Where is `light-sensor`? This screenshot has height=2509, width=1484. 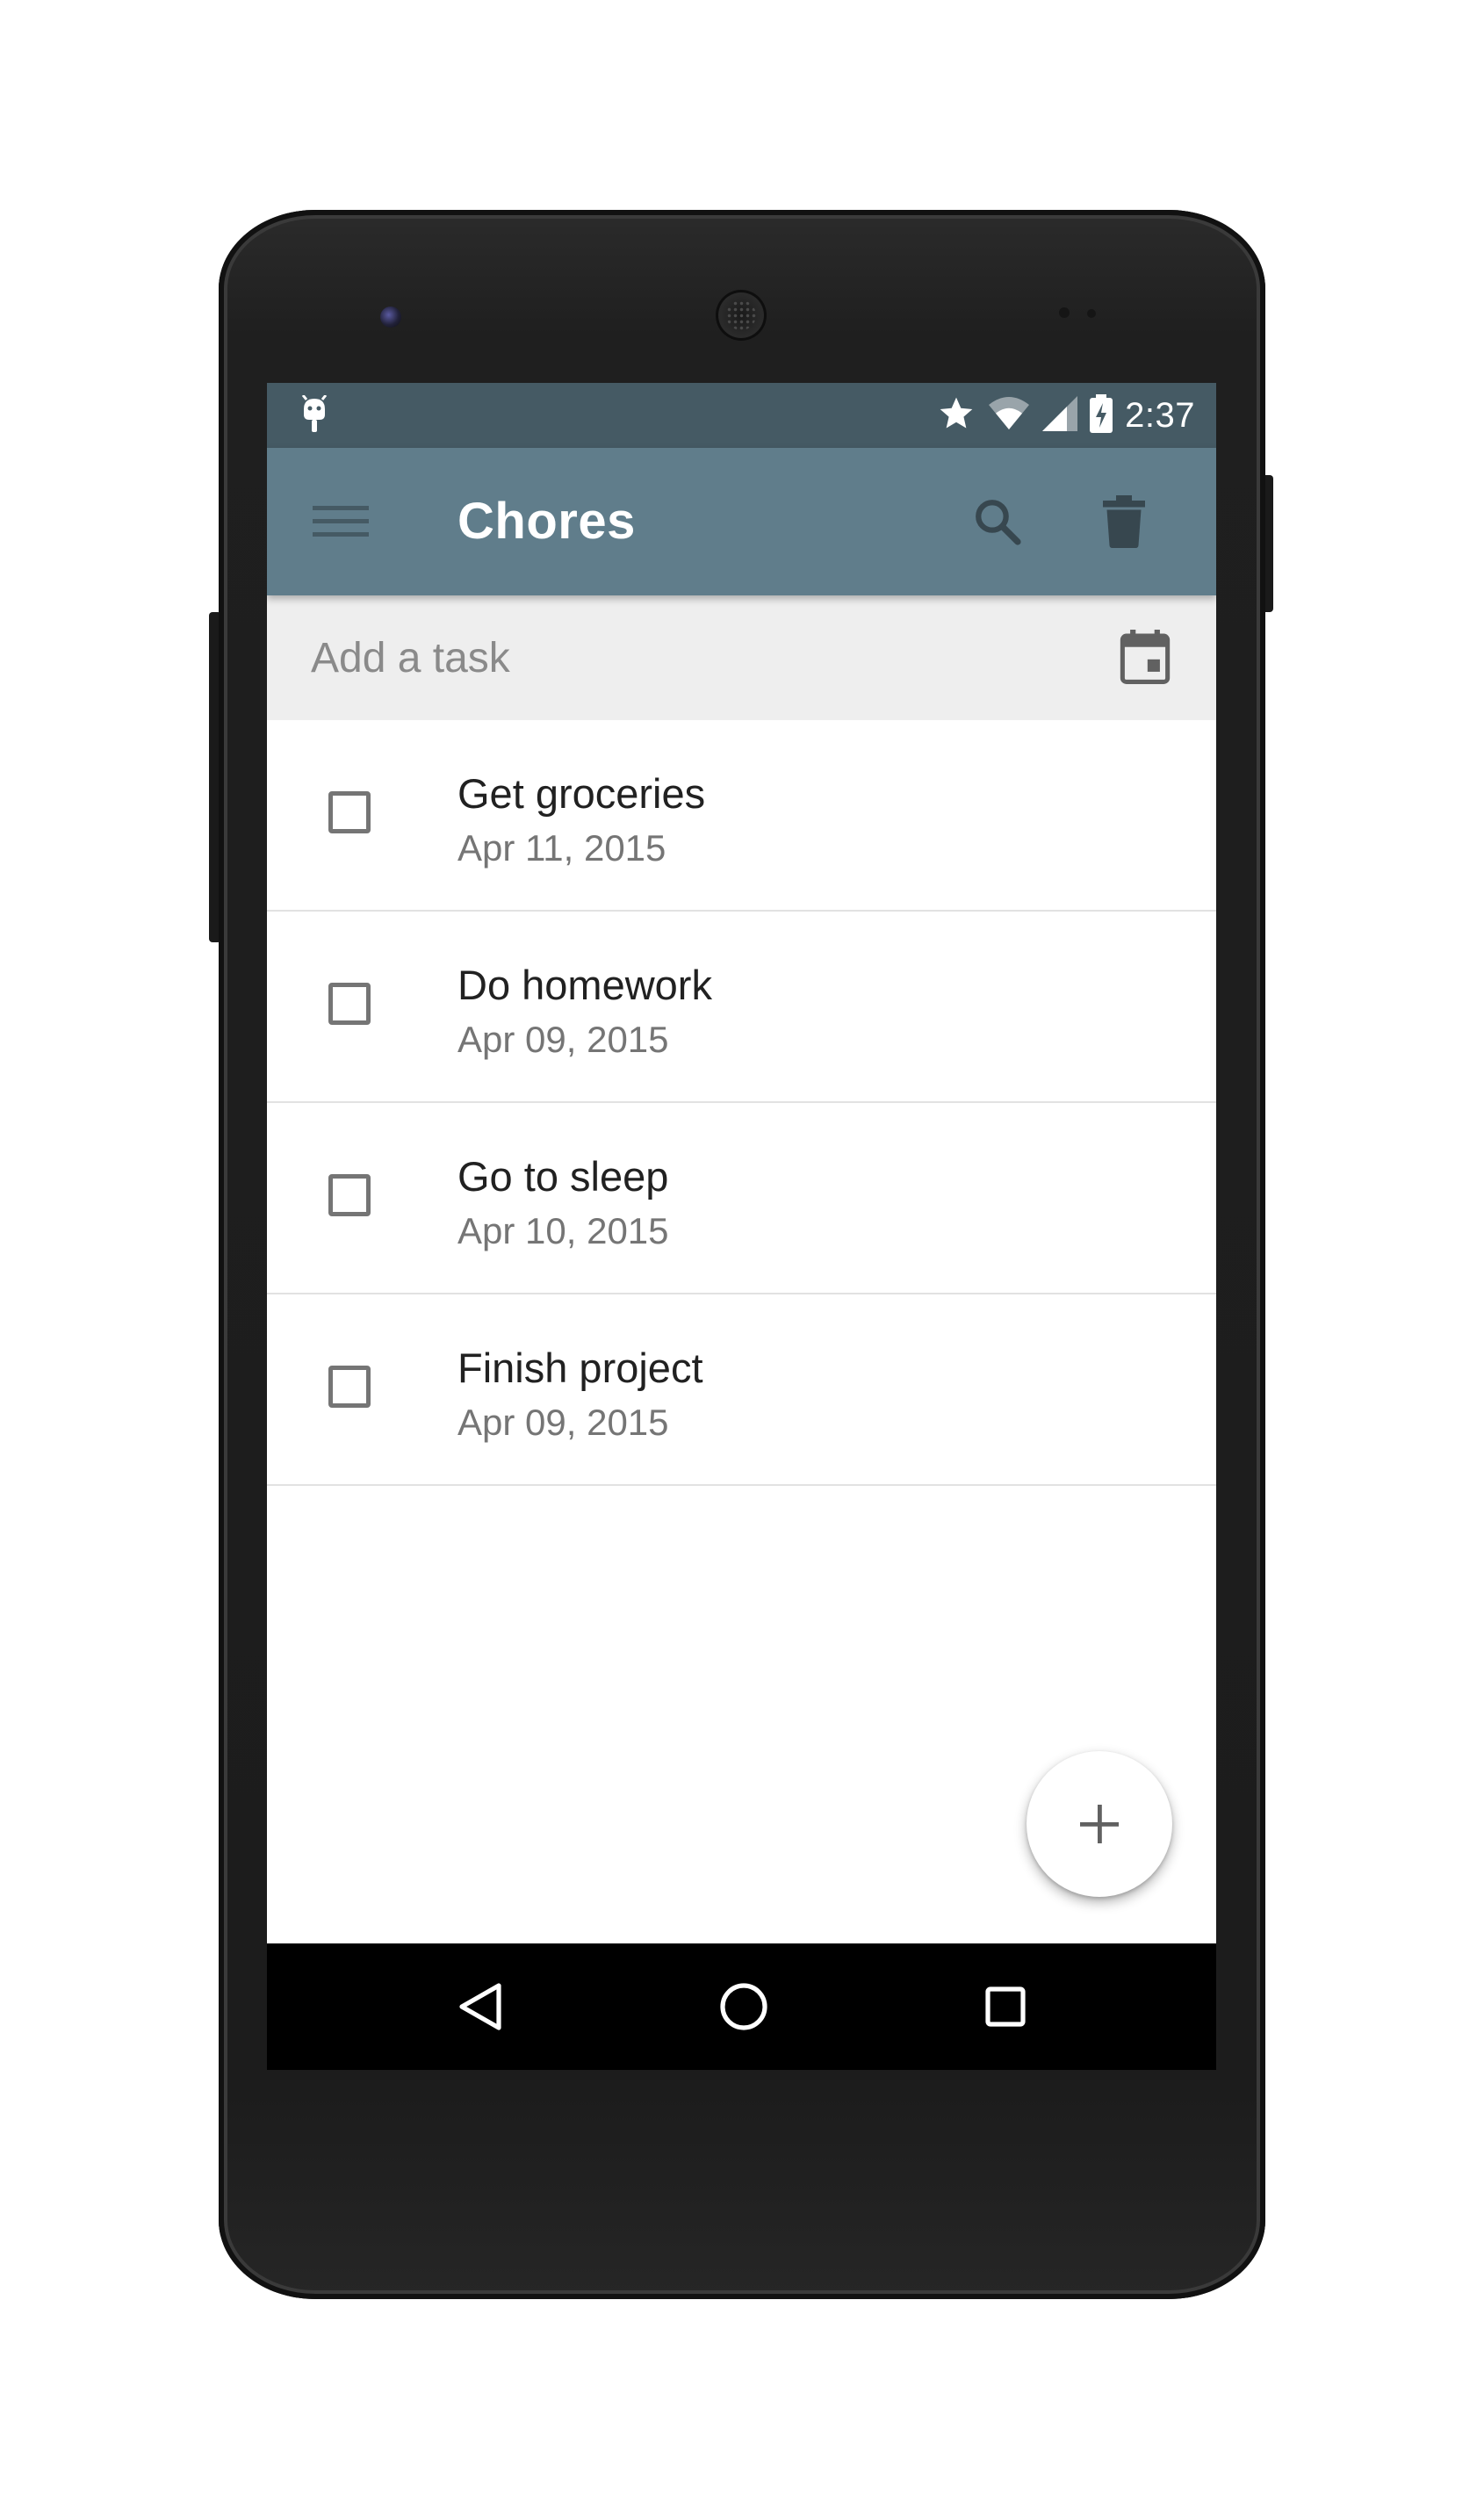
light-sensor is located at coordinates (1091, 313).